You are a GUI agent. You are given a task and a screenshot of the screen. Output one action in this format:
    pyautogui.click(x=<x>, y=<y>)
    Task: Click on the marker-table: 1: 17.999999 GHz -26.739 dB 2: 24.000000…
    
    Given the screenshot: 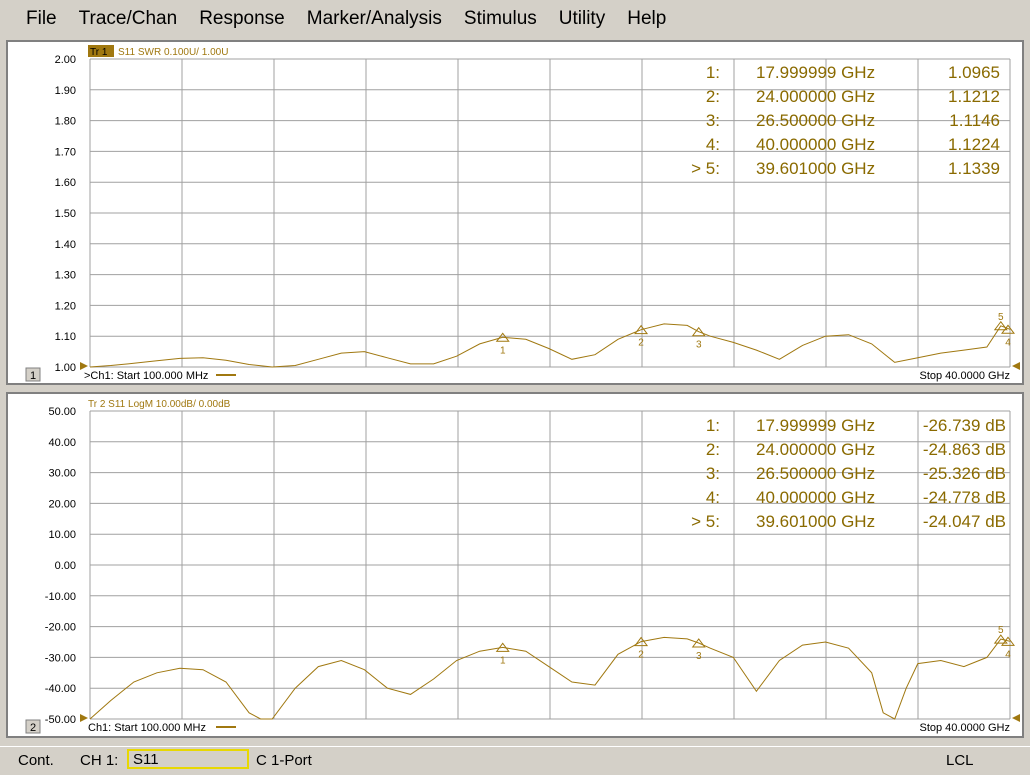 What is the action you would take?
    pyautogui.click(x=848, y=473)
    